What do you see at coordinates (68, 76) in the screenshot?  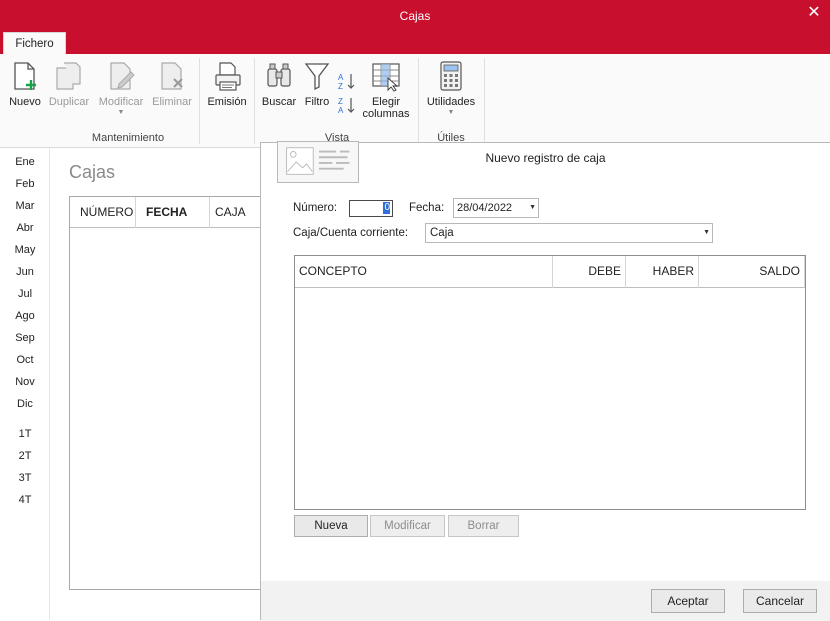 I see `duplicate-icon` at bounding box center [68, 76].